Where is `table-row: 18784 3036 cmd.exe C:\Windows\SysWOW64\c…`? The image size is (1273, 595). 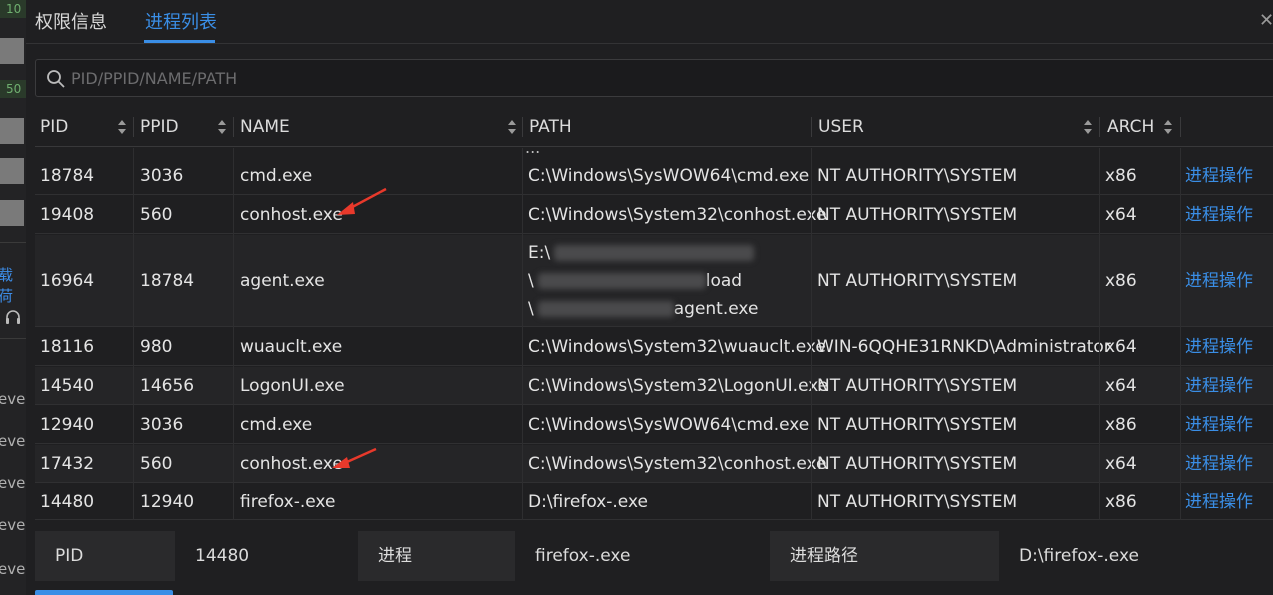
table-row: 18784 3036 cmd.exe C:\Windows\SysWOW64\c… is located at coordinates (654, 176).